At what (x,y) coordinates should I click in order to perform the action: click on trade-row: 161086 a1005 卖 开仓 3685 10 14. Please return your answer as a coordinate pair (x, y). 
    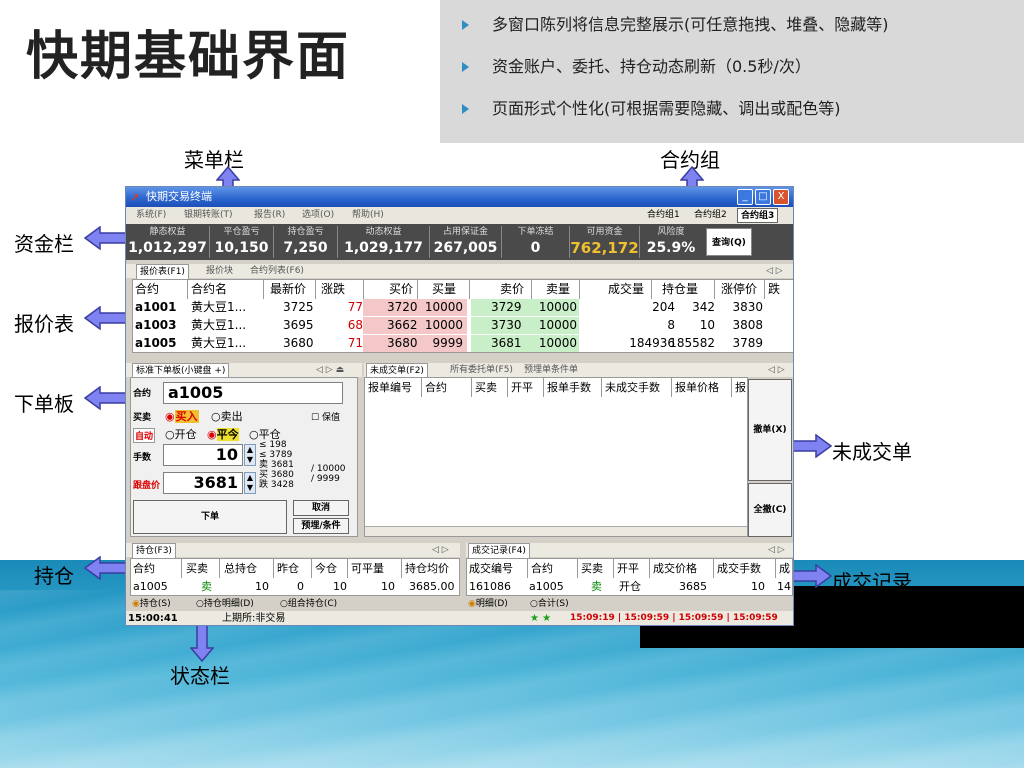
    Looking at the image, I should click on (629, 586).